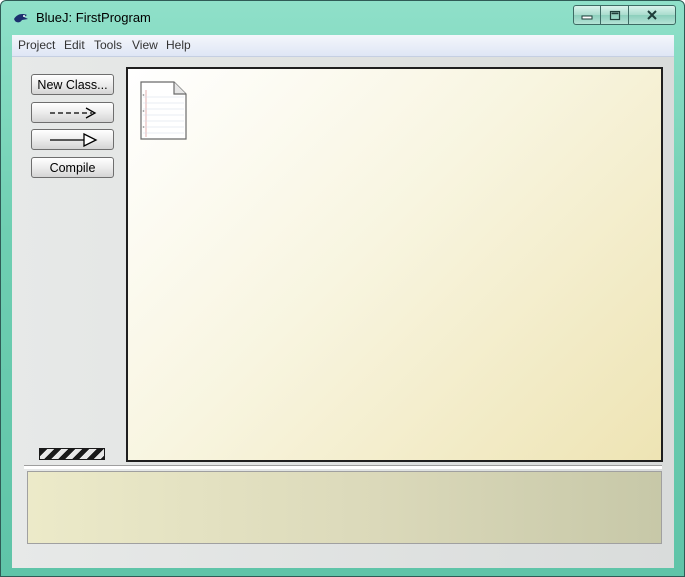  Describe the element at coordinates (343, 46) in the screenshot. I see `menu-bar: Project Edit Tools View Help` at that location.